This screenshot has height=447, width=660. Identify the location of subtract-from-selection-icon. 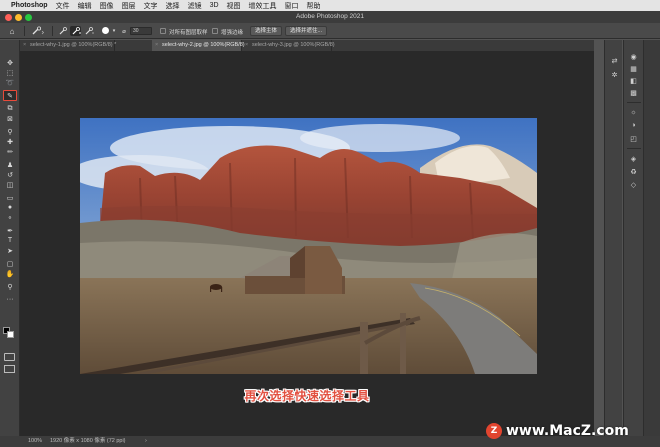
(88, 31).